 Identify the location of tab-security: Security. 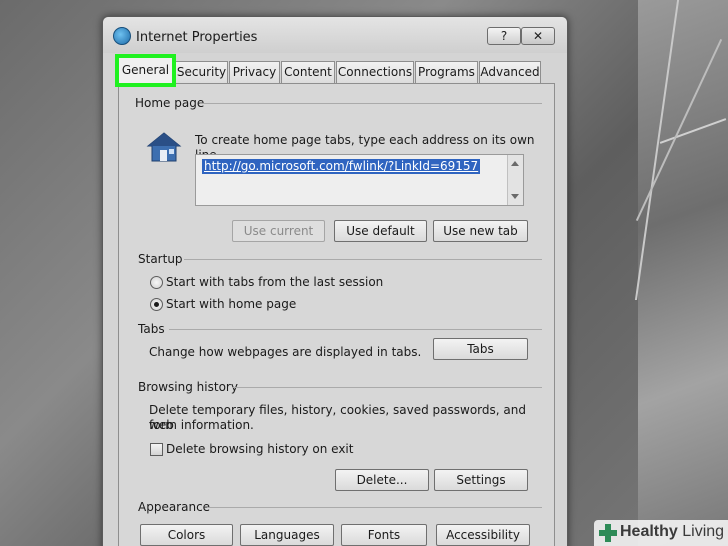
(201, 72).